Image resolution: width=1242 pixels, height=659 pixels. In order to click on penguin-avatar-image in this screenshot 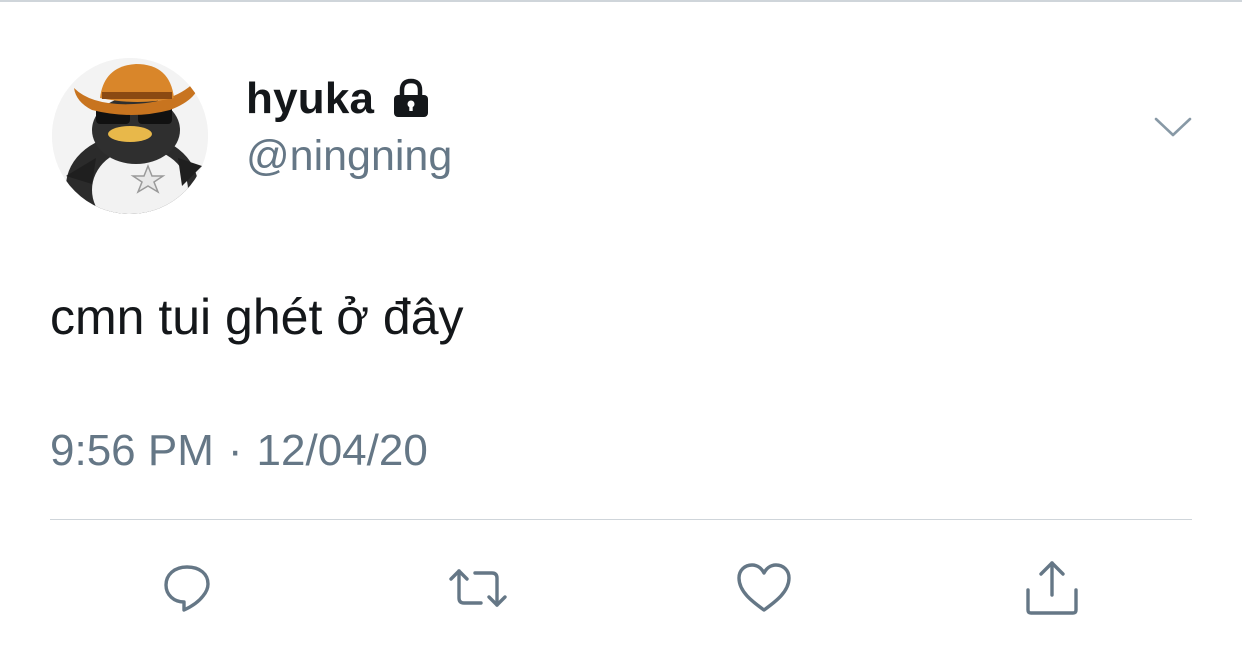, I will do `click(130, 136)`.